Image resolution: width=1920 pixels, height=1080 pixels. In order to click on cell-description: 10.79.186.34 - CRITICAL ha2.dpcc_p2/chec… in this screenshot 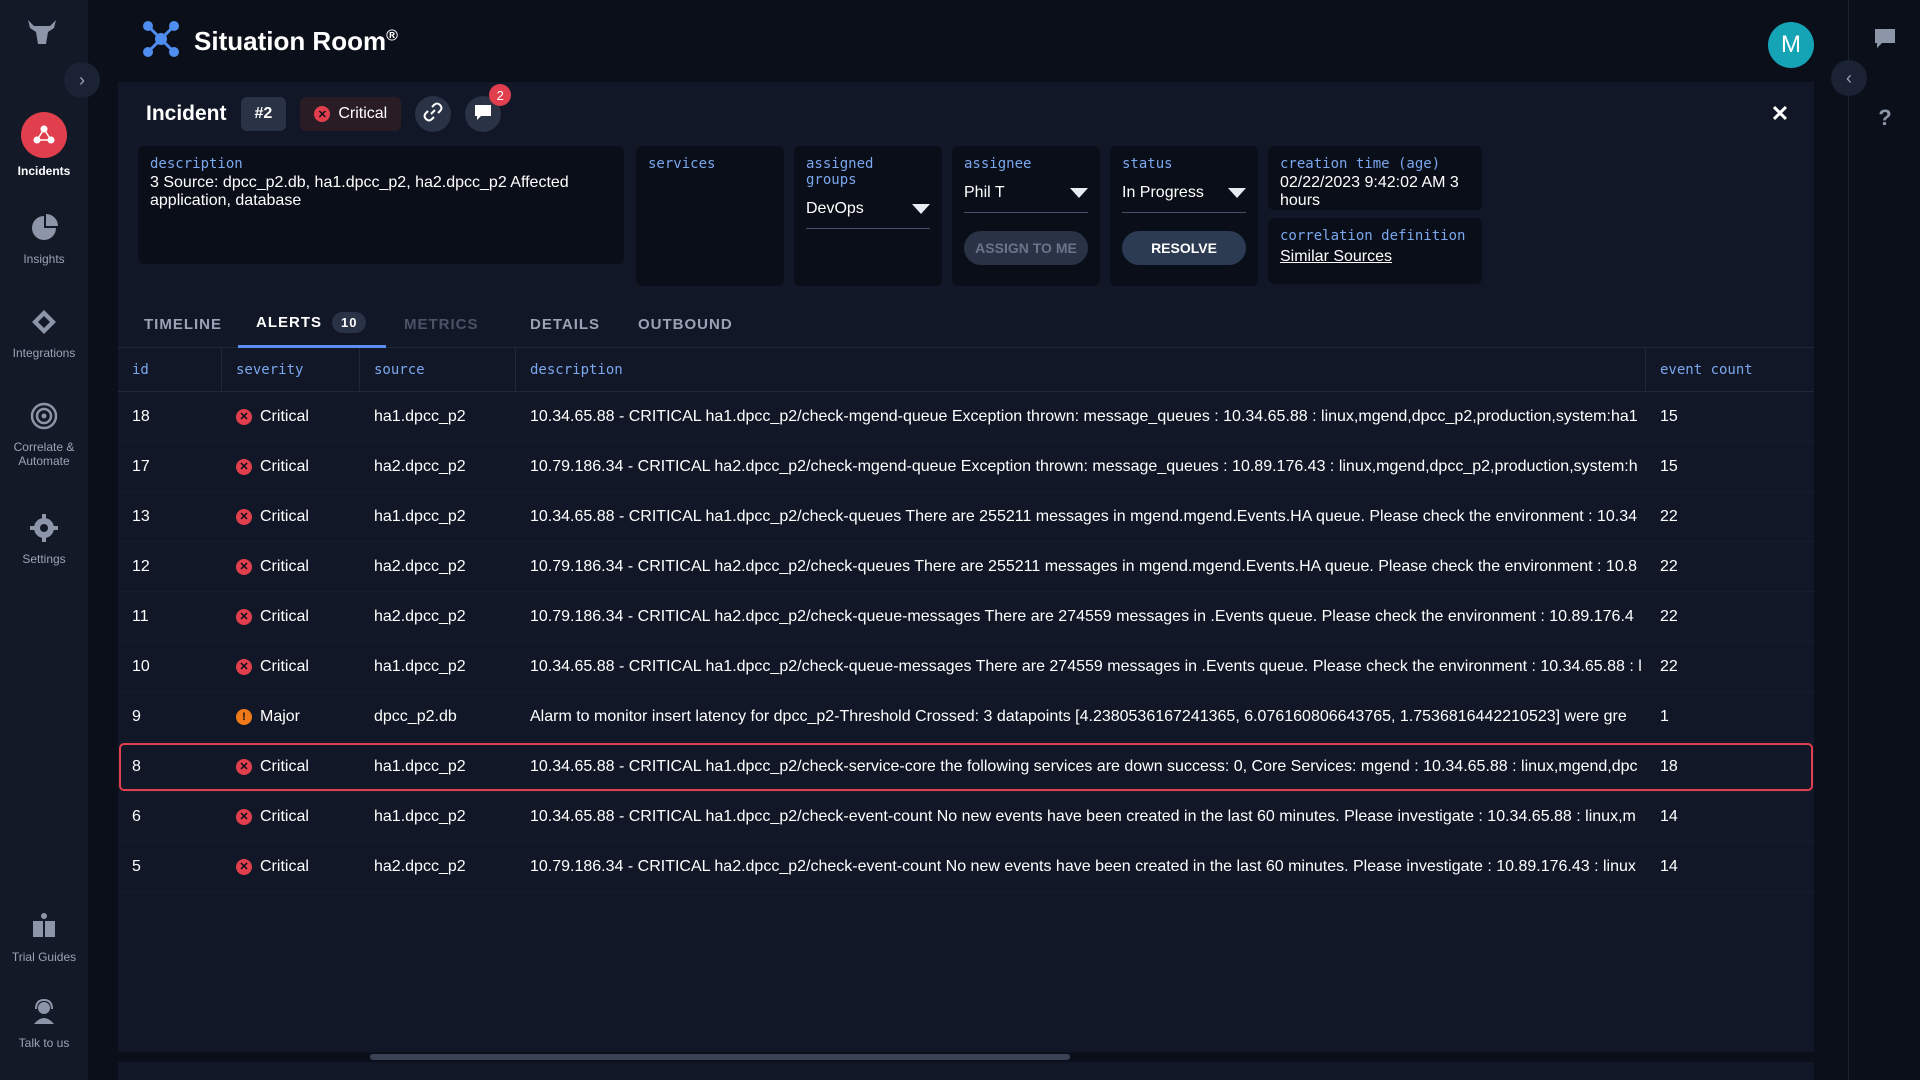, I will do `click(1083, 866)`.